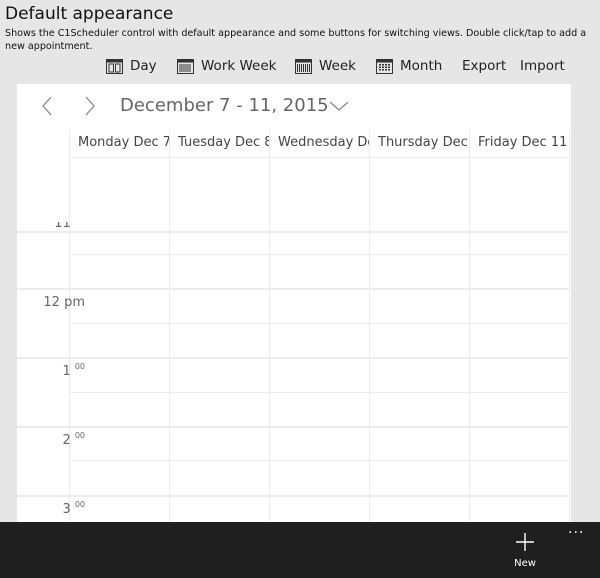 Image resolution: width=600 pixels, height=578 pixels. Describe the element at coordinates (525, 542) in the screenshot. I see `plus-icon` at that location.